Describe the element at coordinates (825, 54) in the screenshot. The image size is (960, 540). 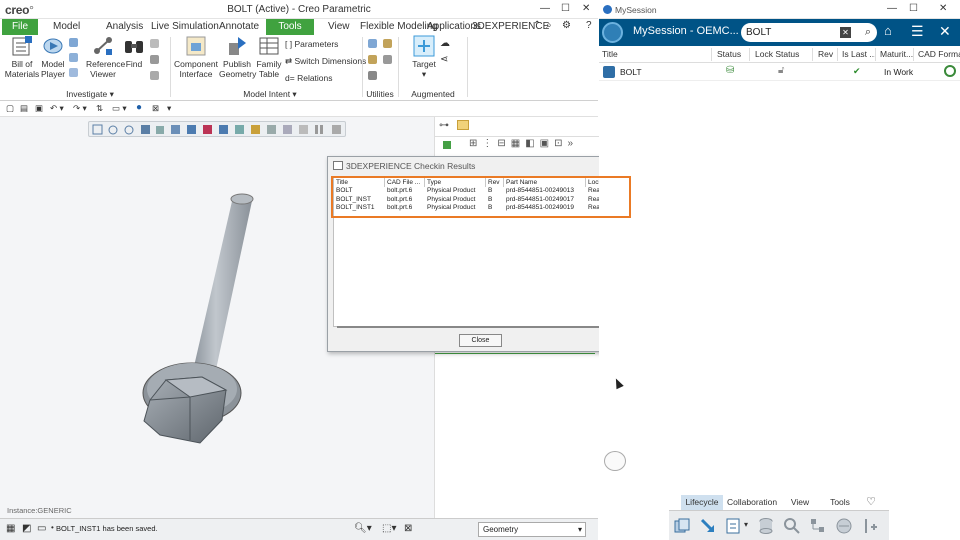
I see `column-header-rev: Rev` at that location.